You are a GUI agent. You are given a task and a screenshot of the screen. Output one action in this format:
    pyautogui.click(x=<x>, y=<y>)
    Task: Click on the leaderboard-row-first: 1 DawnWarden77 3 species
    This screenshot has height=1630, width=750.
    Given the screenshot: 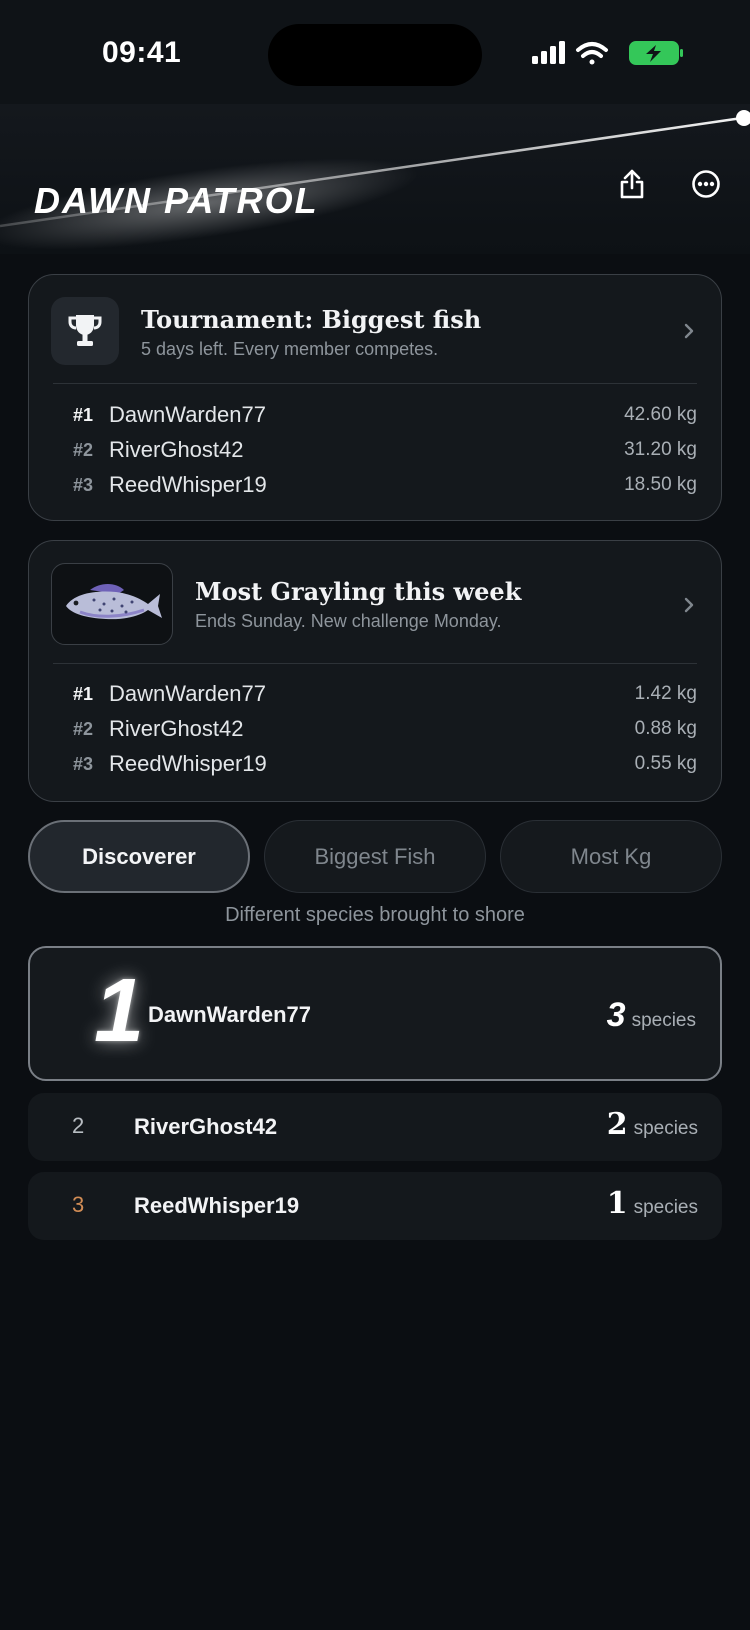 What is the action you would take?
    pyautogui.click(x=375, y=1013)
    